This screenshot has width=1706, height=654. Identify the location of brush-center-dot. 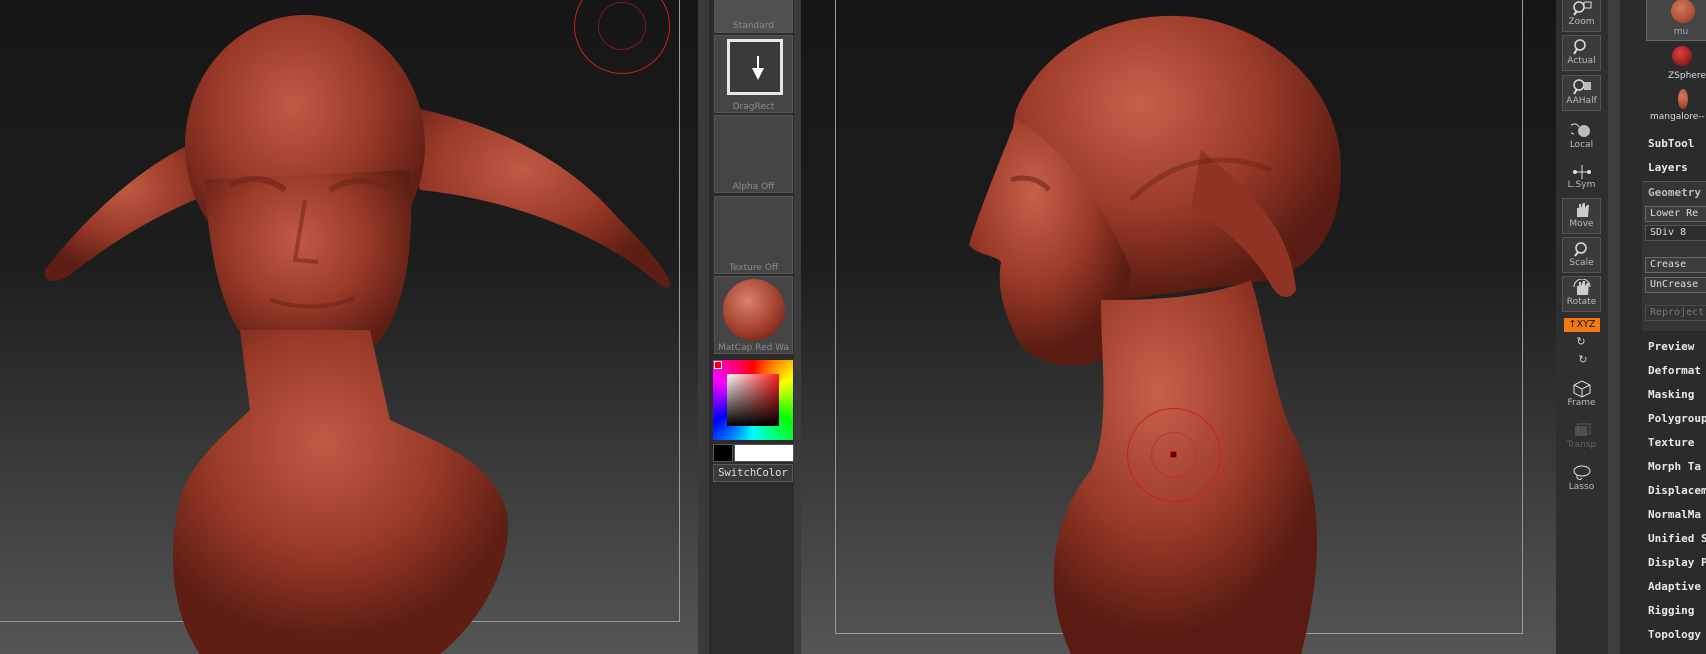
(1173, 454).